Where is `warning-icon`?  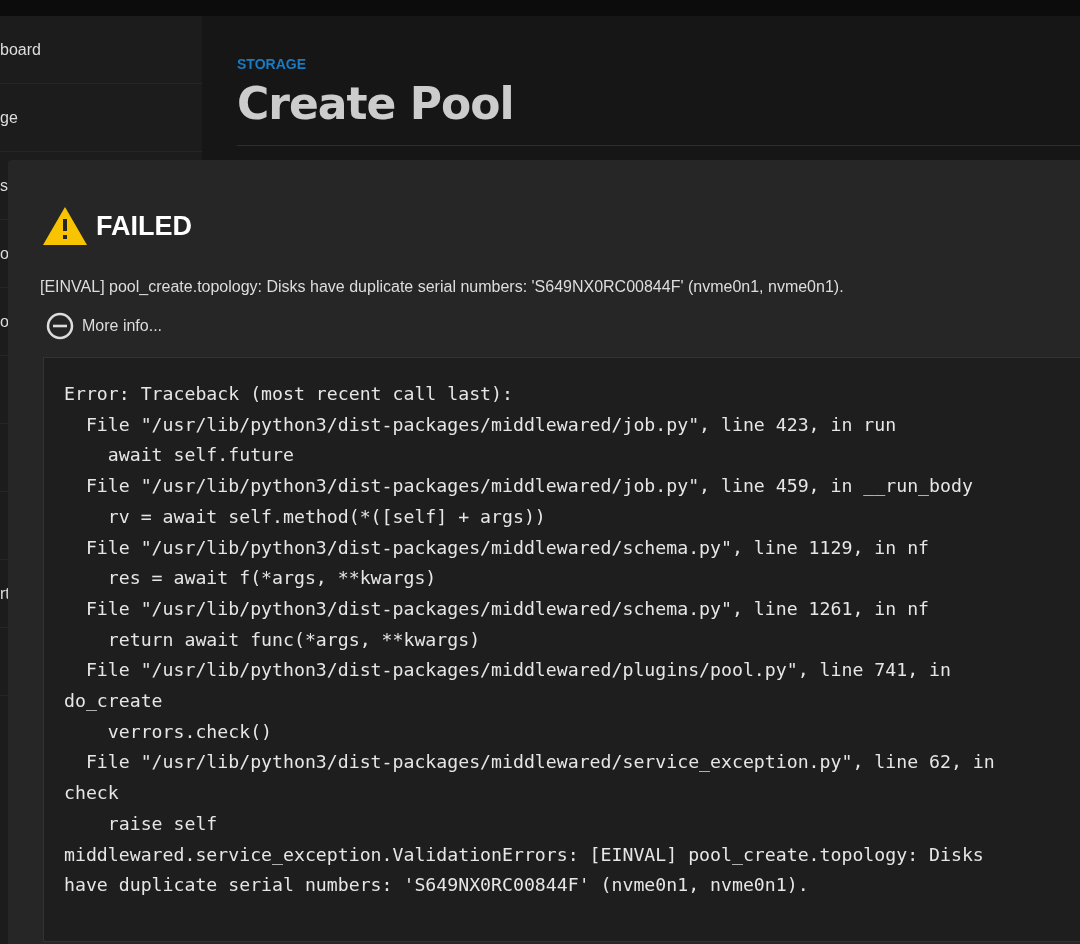
warning-icon is located at coordinates (65, 226).